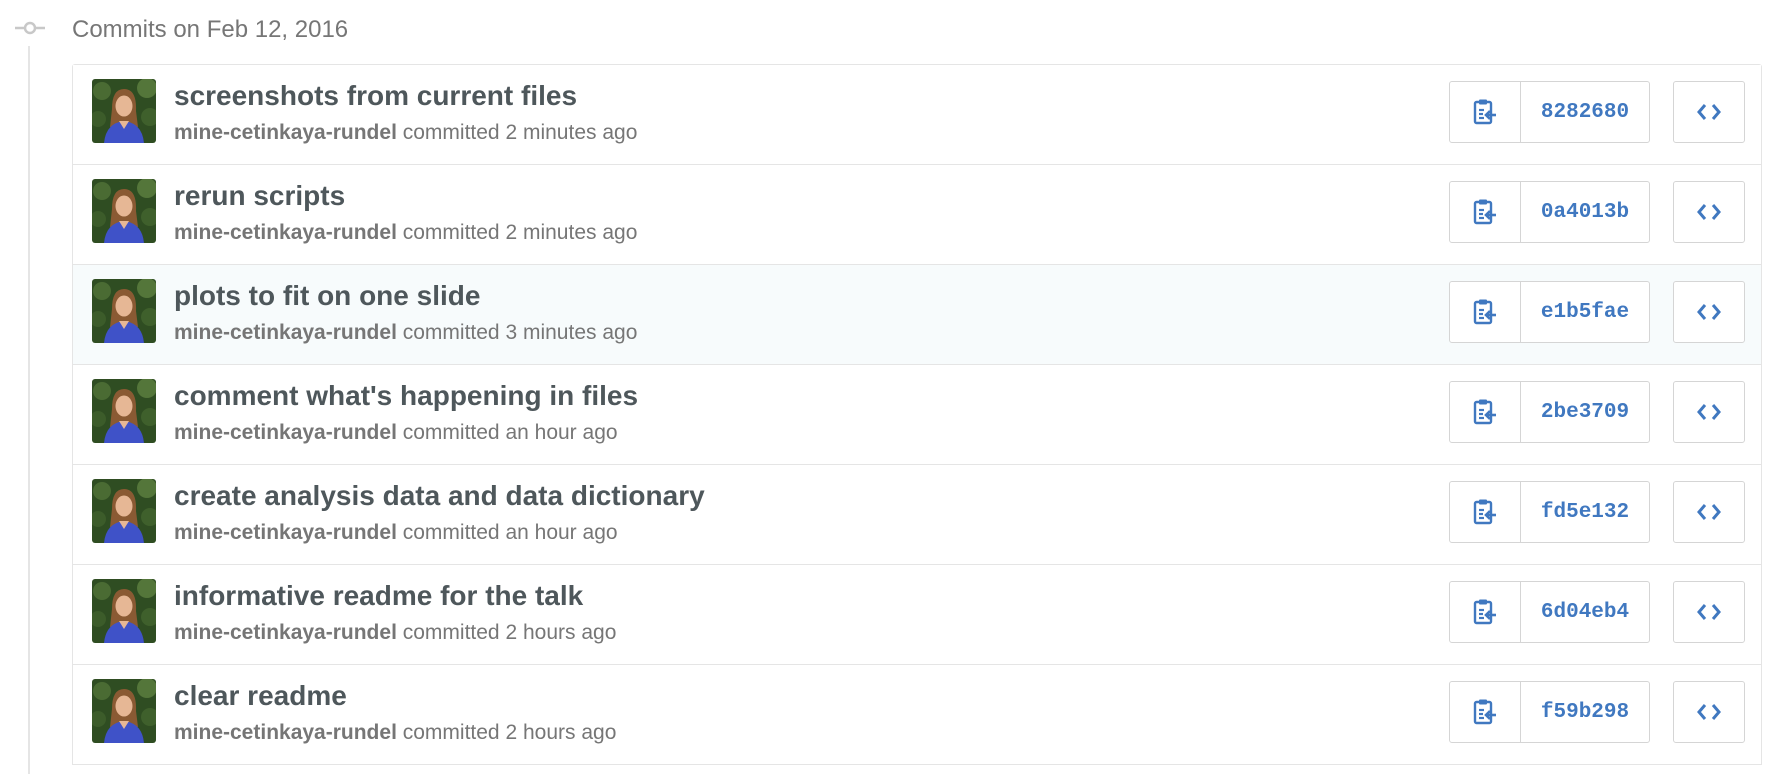 The height and width of the screenshot is (774, 1790). What do you see at coordinates (378, 596) in the screenshot?
I see `commit-title: informative readme for the talk` at bounding box center [378, 596].